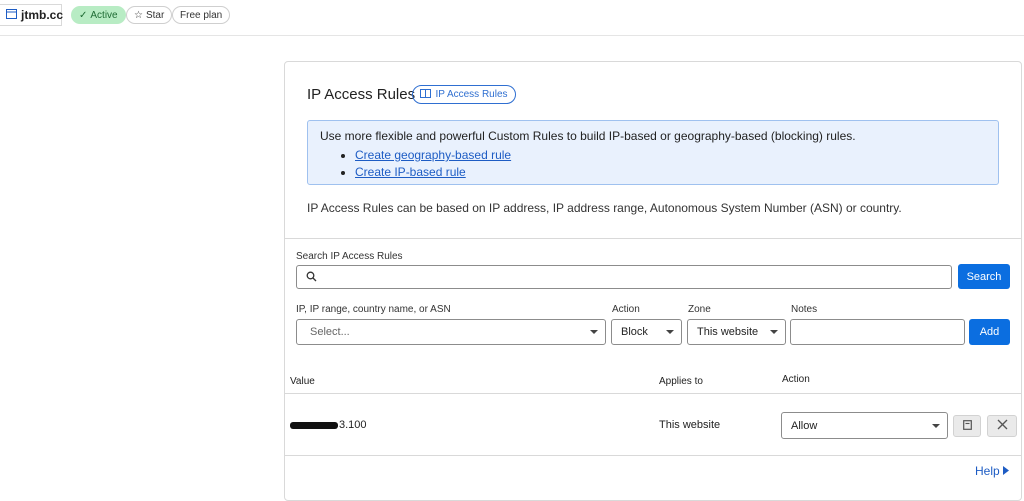 The height and width of the screenshot is (501, 1024). I want to click on documentation-link: IP Access Rules, so click(464, 94).